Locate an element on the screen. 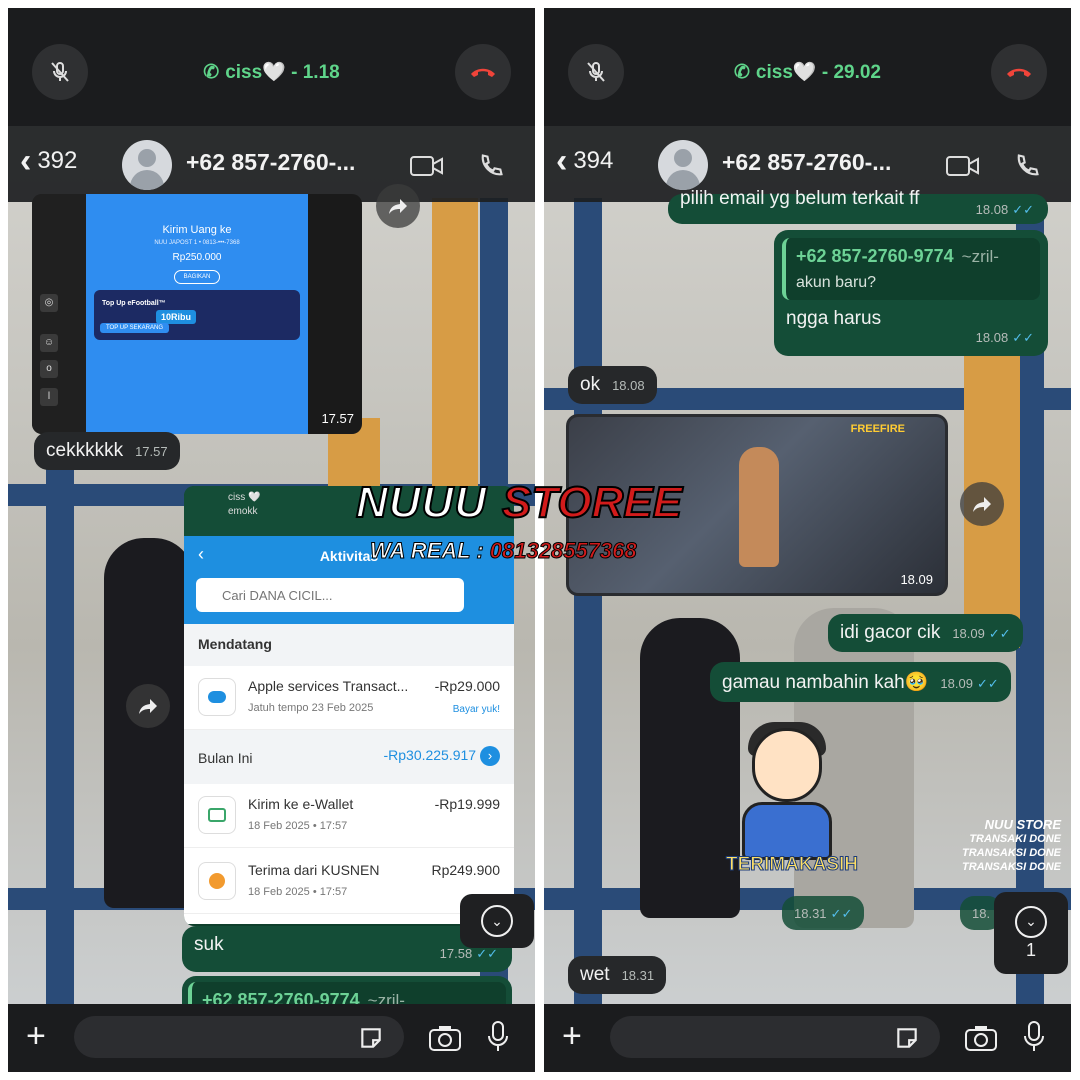 The width and height of the screenshot is (1080, 1080). transaction-amount: -Rp29.000 is located at coordinates (467, 686).